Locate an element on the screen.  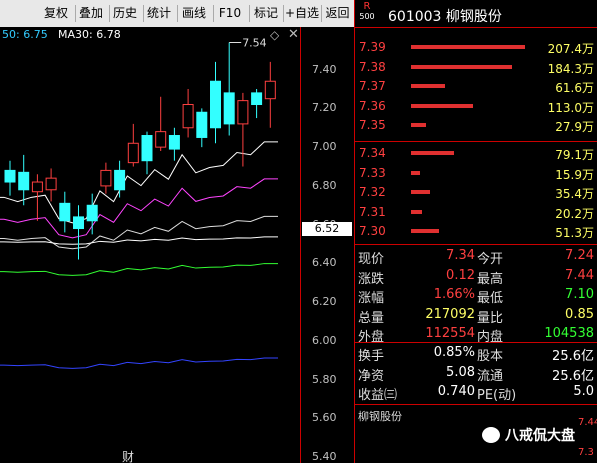
order-volume: 61.6万 is located at coordinates (574, 88).